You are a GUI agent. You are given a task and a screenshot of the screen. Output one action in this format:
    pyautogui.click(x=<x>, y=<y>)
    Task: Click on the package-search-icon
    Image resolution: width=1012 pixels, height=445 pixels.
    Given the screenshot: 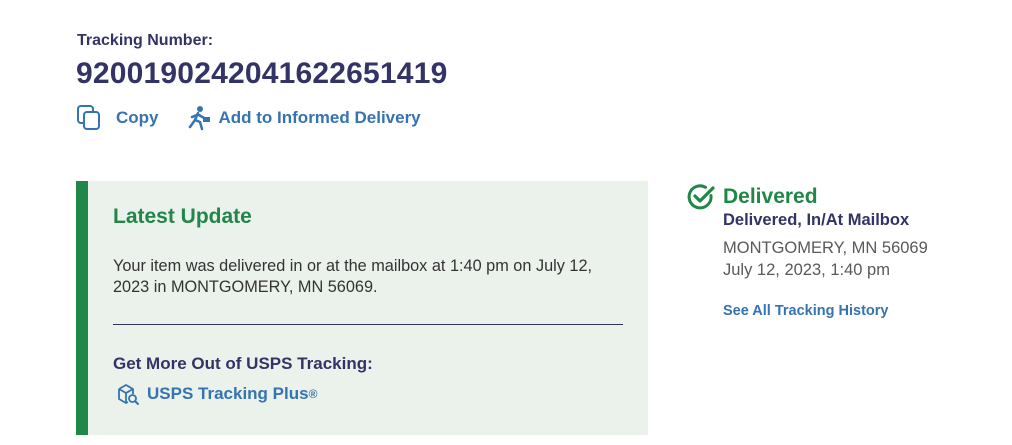 What is the action you would take?
    pyautogui.click(x=128, y=394)
    